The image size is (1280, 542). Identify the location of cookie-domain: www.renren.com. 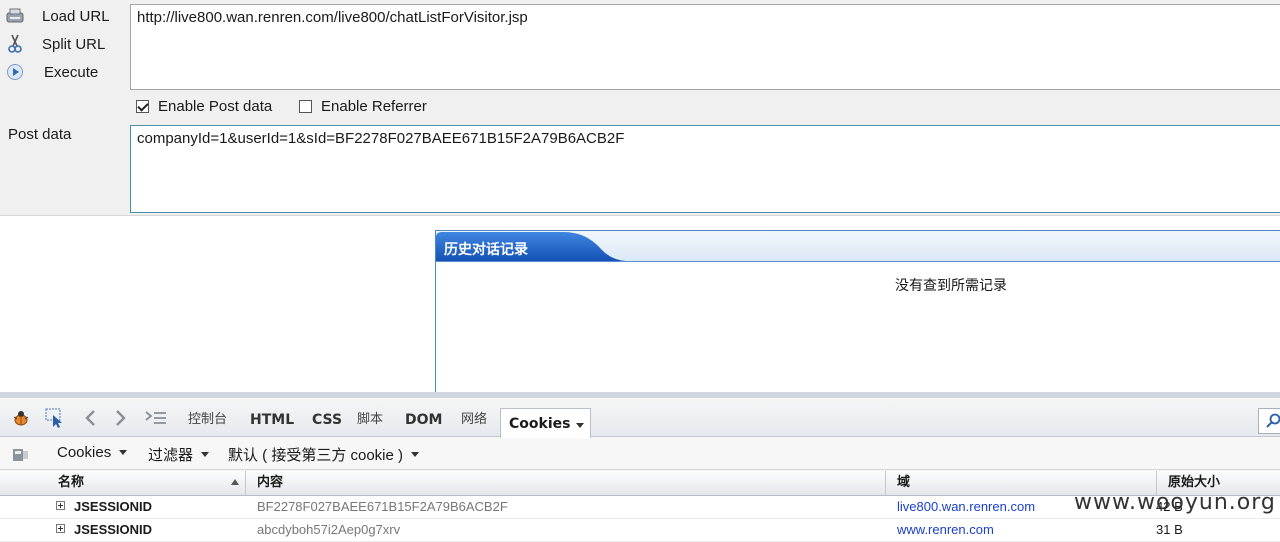
(945, 530).